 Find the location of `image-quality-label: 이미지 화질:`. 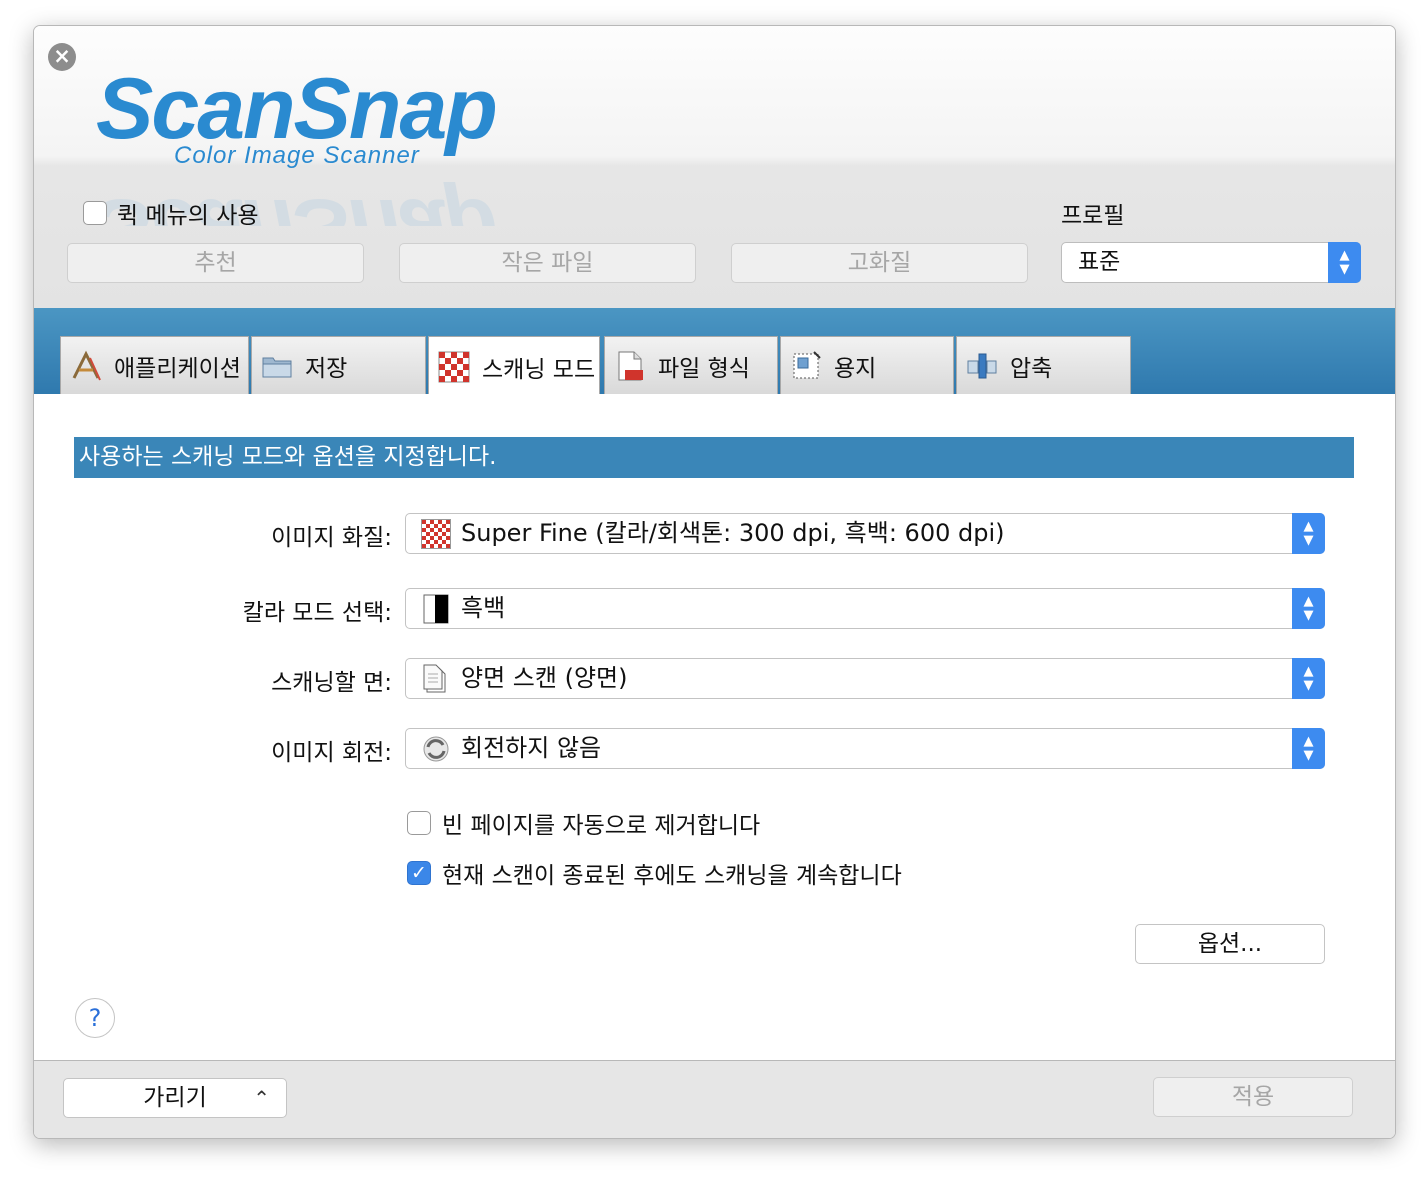

image-quality-label: 이미지 화질: is located at coordinates (331, 538).